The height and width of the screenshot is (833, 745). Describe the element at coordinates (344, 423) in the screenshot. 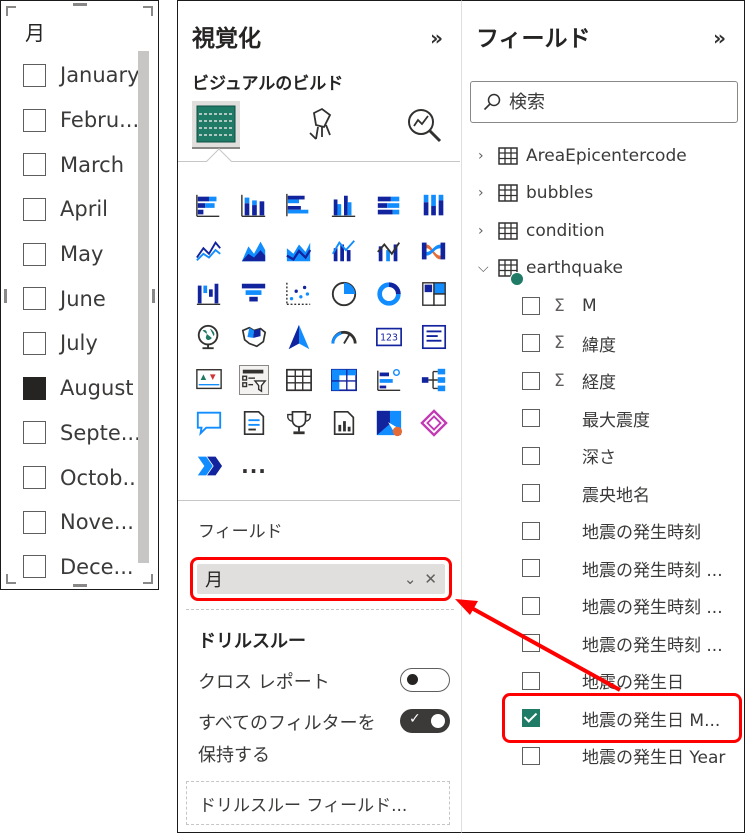

I see `paginated-report-icon` at that location.